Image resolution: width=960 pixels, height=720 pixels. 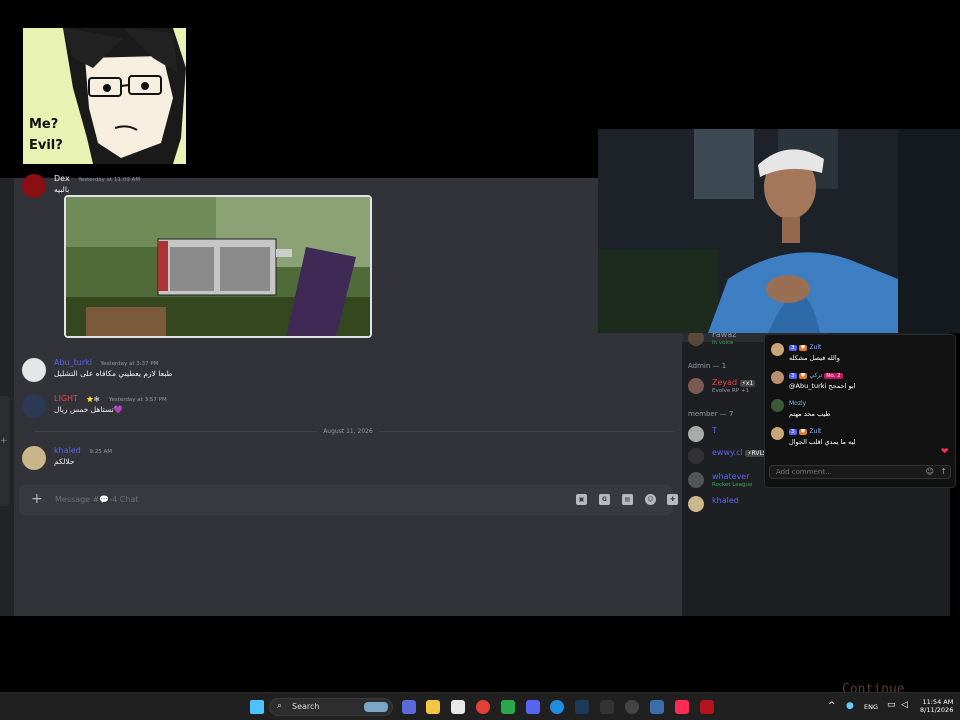 I want to click on attached-screenshot, so click(x=218, y=266).